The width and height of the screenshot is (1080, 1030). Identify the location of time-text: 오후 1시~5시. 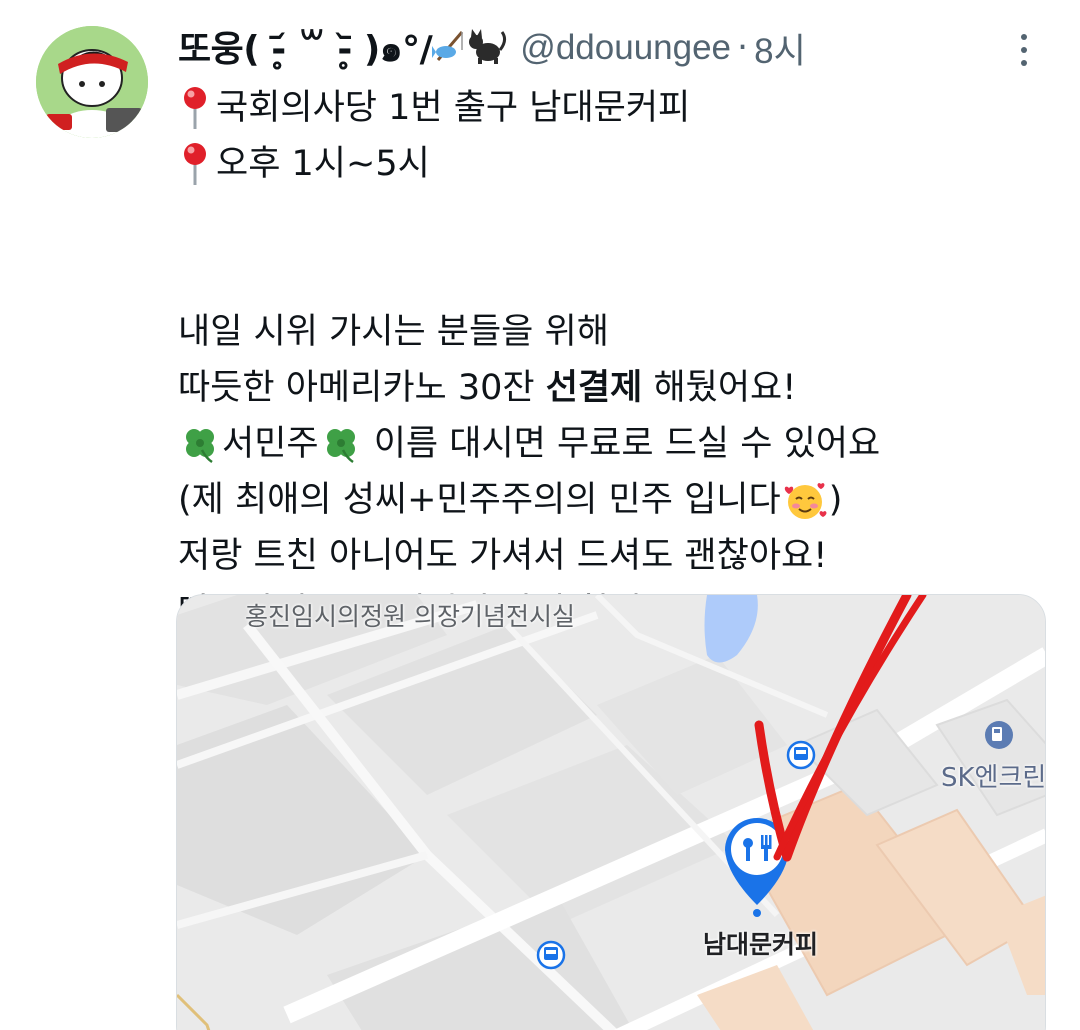
(323, 164).